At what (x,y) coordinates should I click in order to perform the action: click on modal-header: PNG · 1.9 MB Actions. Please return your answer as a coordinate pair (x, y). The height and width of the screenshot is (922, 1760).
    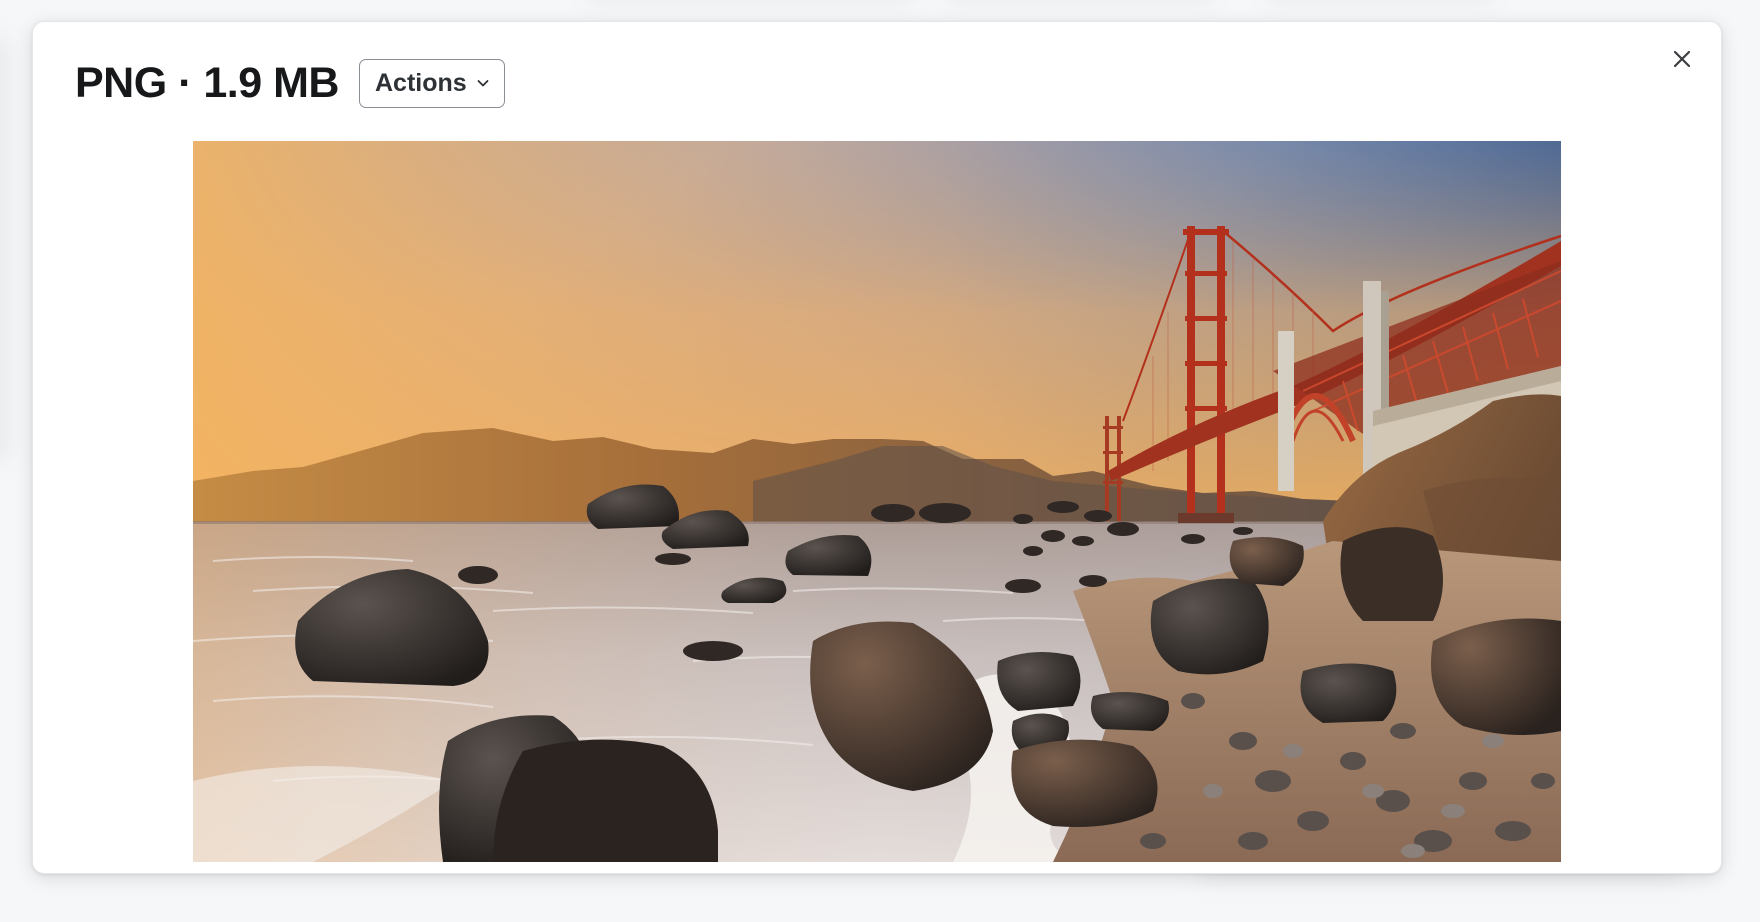
    Looking at the image, I should click on (290, 83).